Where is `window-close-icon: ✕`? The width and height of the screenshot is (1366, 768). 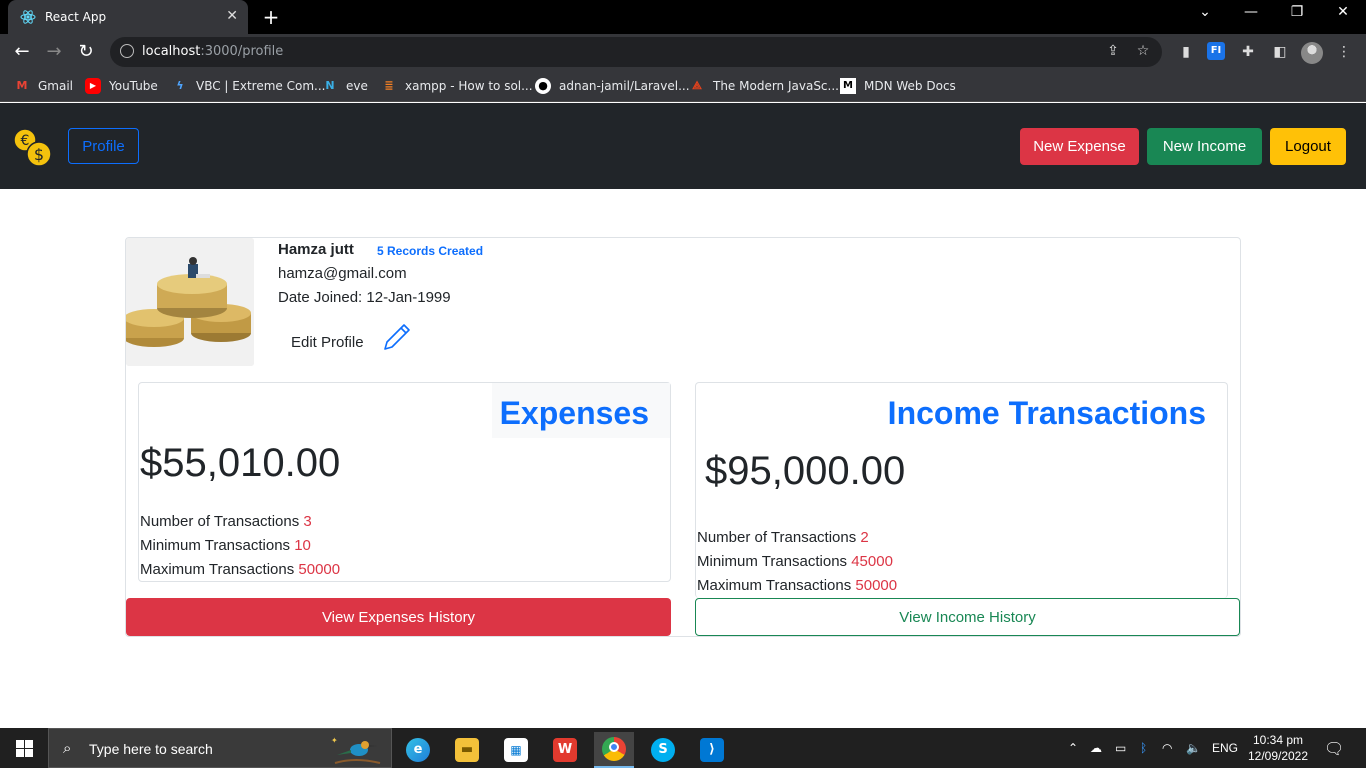
window-close-icon: ✕ is located at coordinates (1343, 12).